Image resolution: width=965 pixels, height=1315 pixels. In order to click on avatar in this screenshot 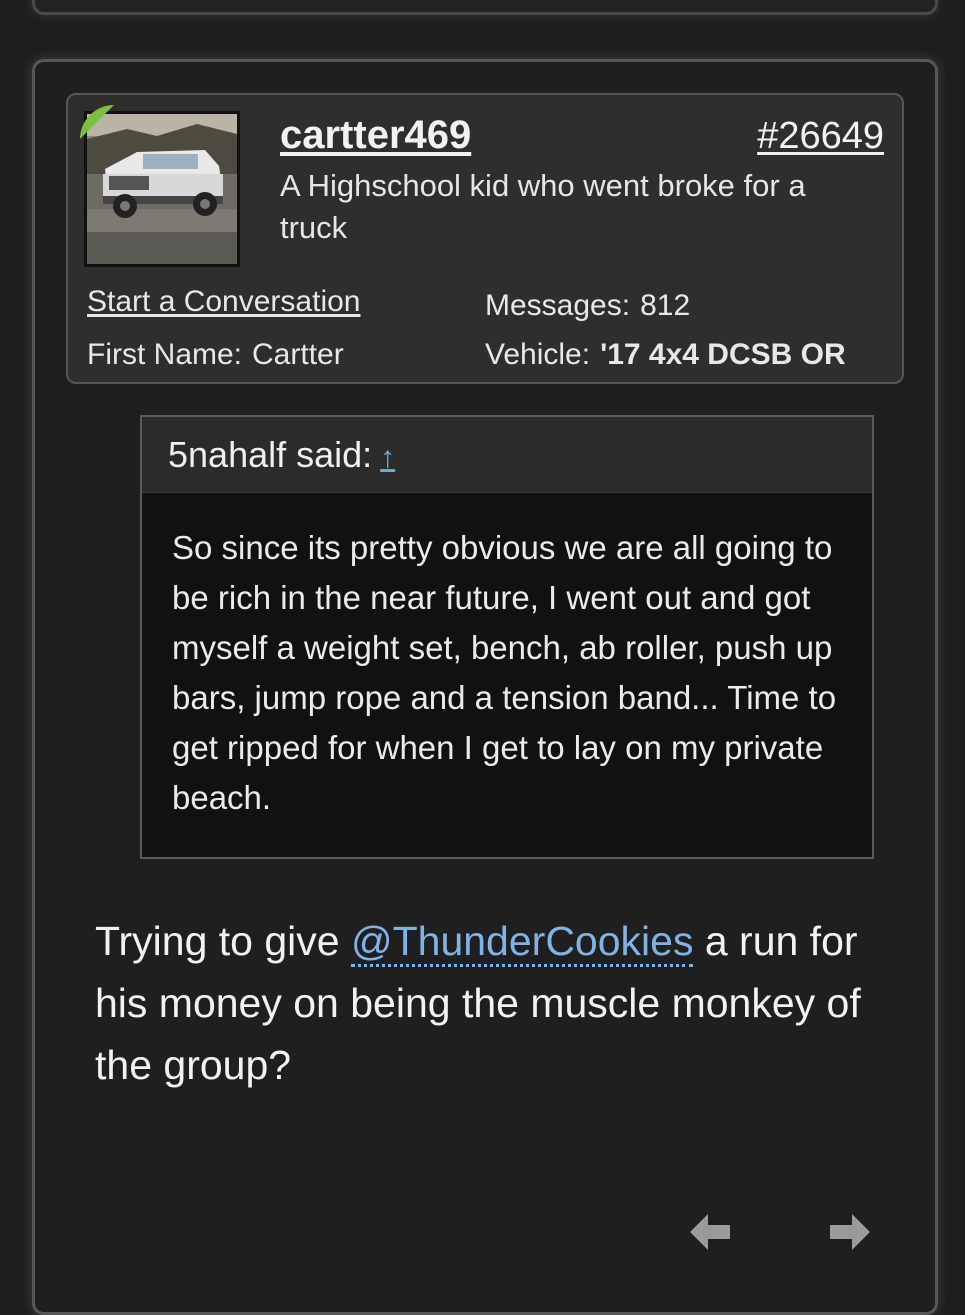, I will do `click(162, 189)`.